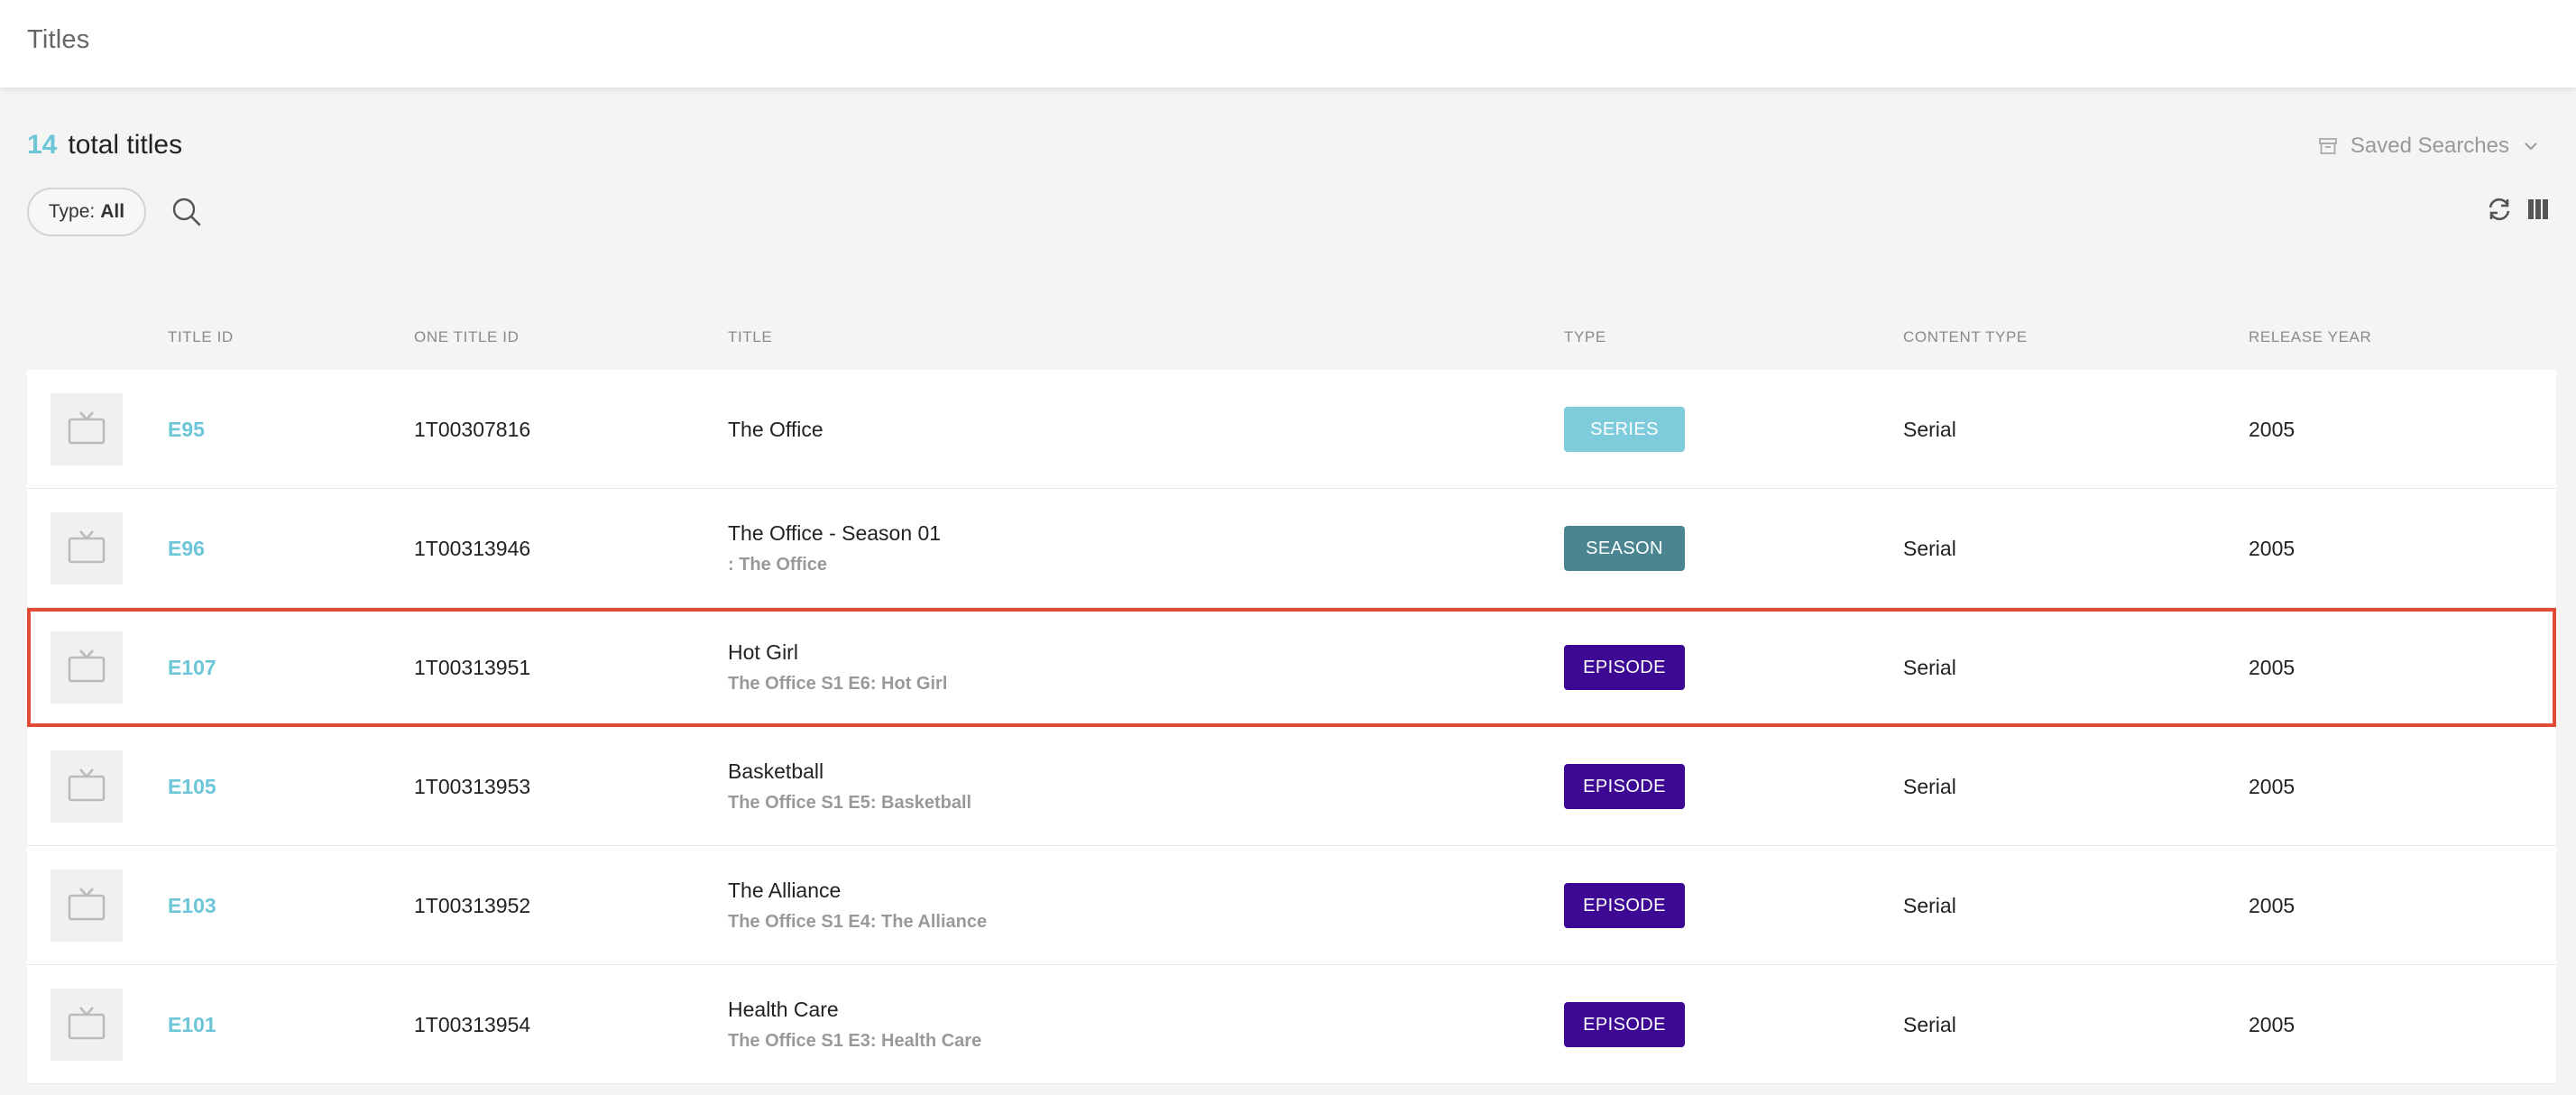 The width and height of the screenshot is (2576, 1095). Describe the element at coordinates (472, 667) in the screenshot. I see `one-title-id: 1T00313951` at that location.